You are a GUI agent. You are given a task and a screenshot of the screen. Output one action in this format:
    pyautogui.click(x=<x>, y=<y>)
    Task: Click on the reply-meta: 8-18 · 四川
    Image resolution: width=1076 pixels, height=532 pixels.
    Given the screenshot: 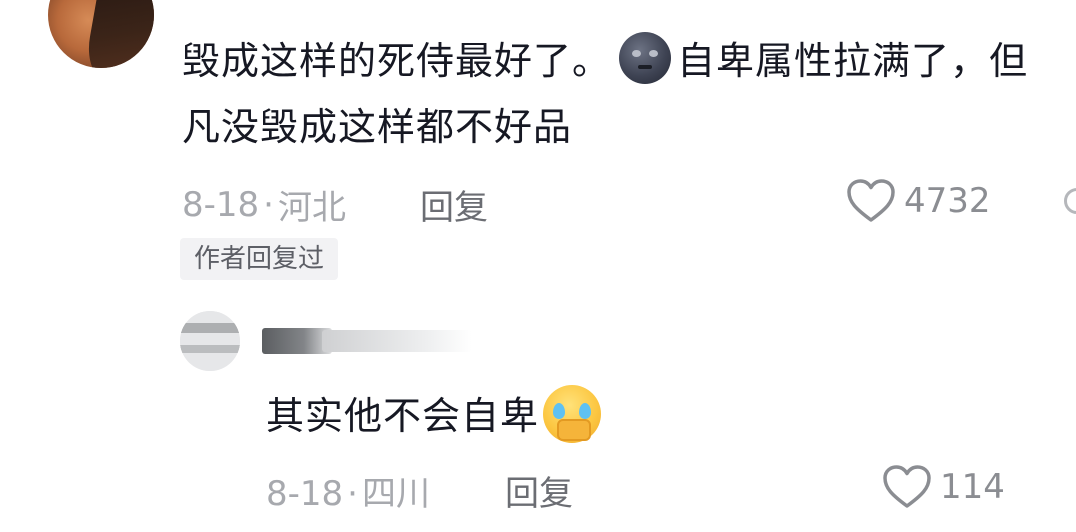 What is the action you would take?
    pyautogui.click(x=348, y=490)
    